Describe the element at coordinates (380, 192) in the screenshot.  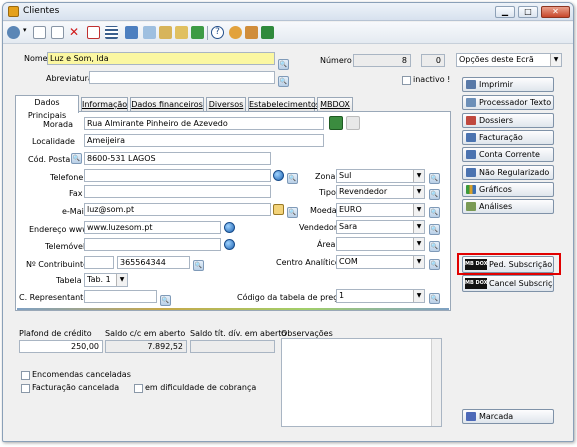
I see `tipo-select: Revendedor ▼` at that location.